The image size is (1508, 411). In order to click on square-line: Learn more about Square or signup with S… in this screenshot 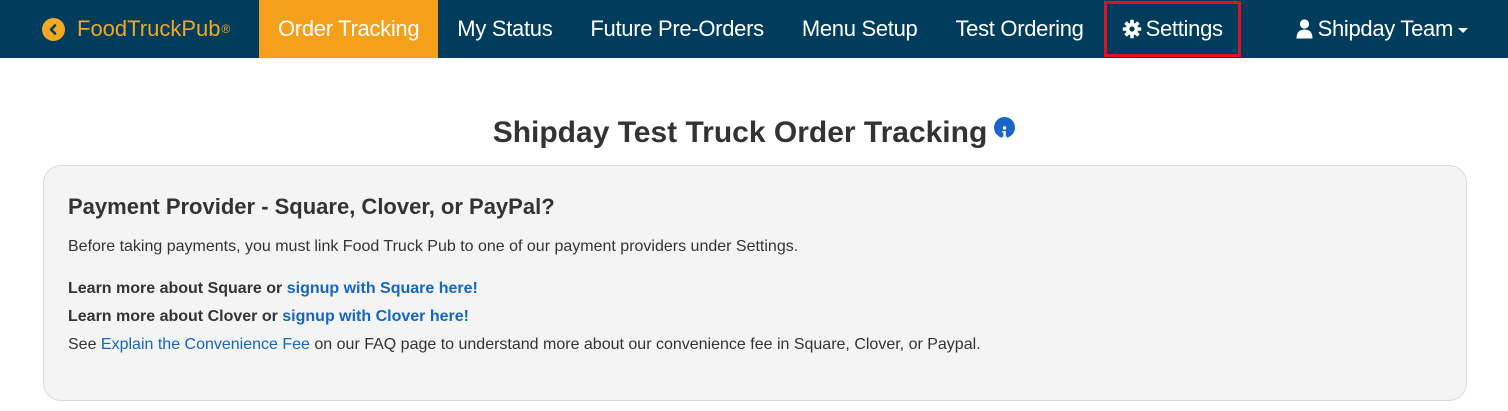, I will do `click(755, 289)`.